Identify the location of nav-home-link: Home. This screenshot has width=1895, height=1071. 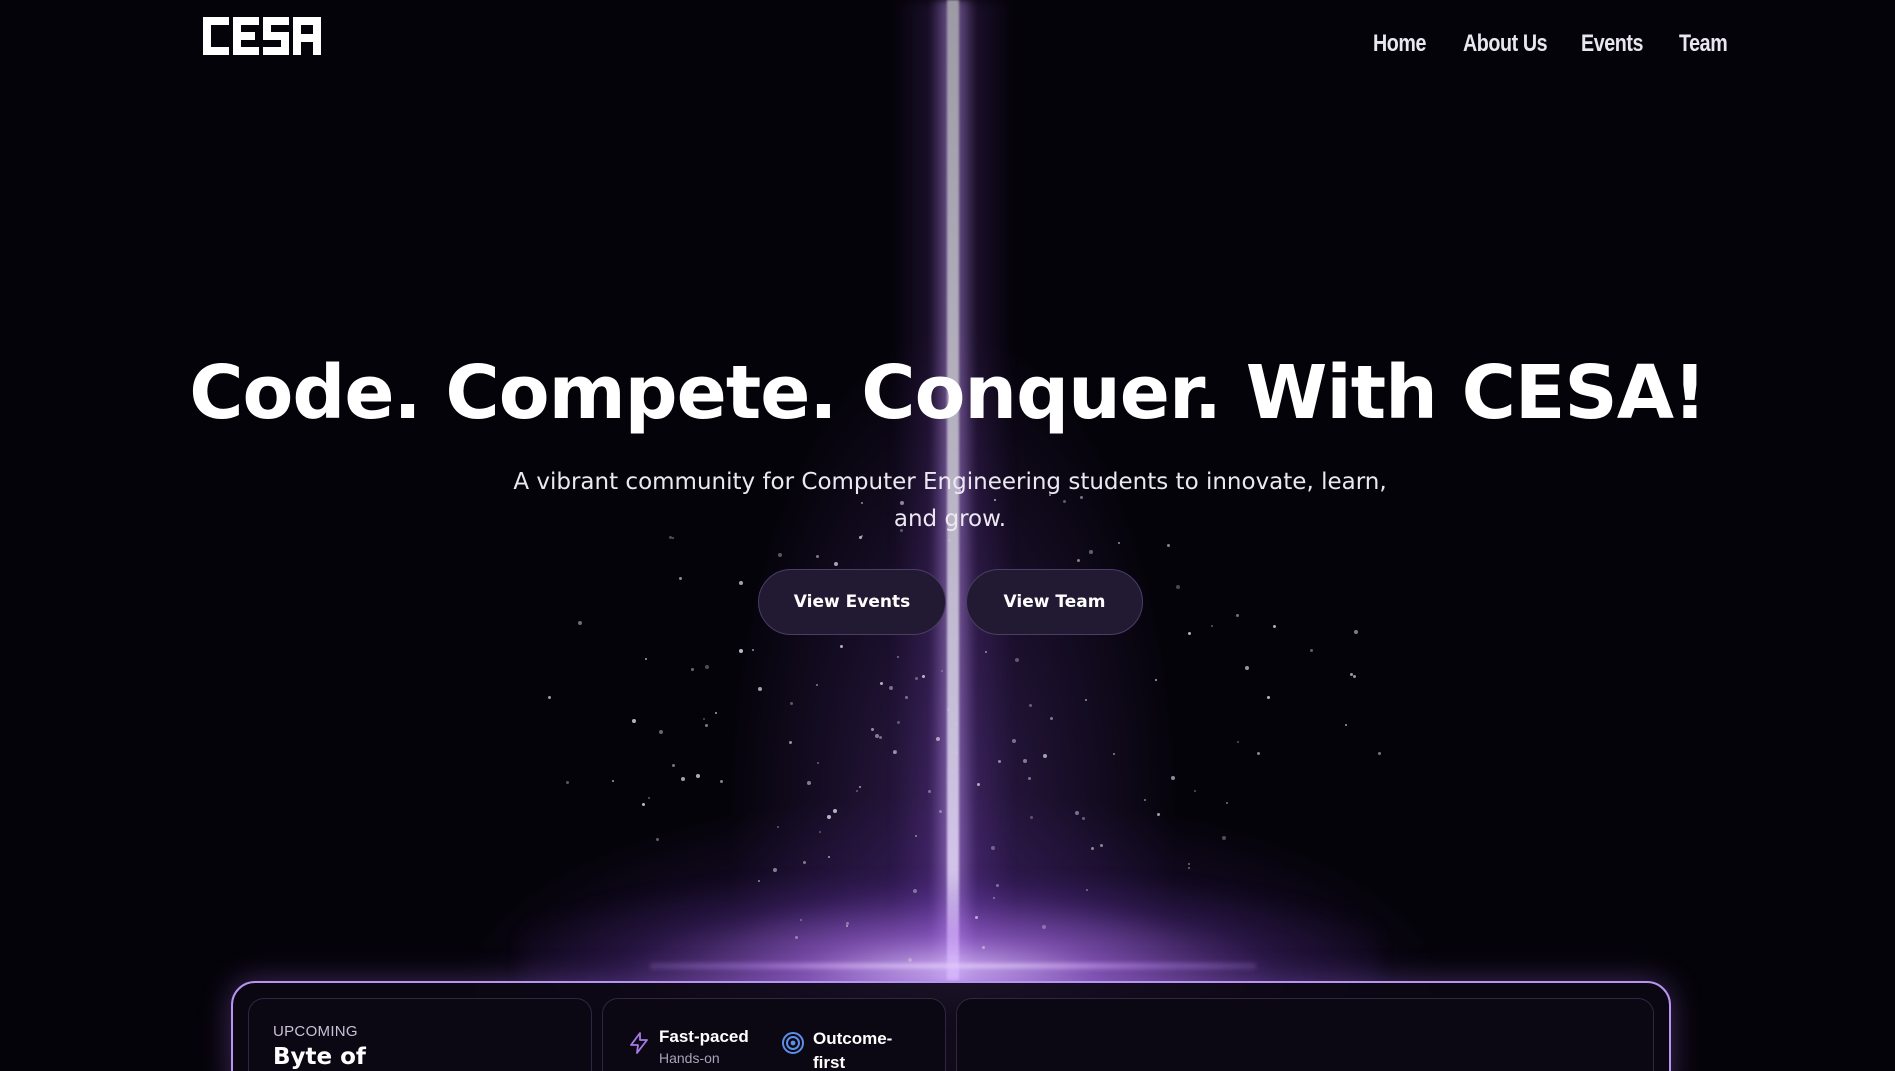
(1399, 44).